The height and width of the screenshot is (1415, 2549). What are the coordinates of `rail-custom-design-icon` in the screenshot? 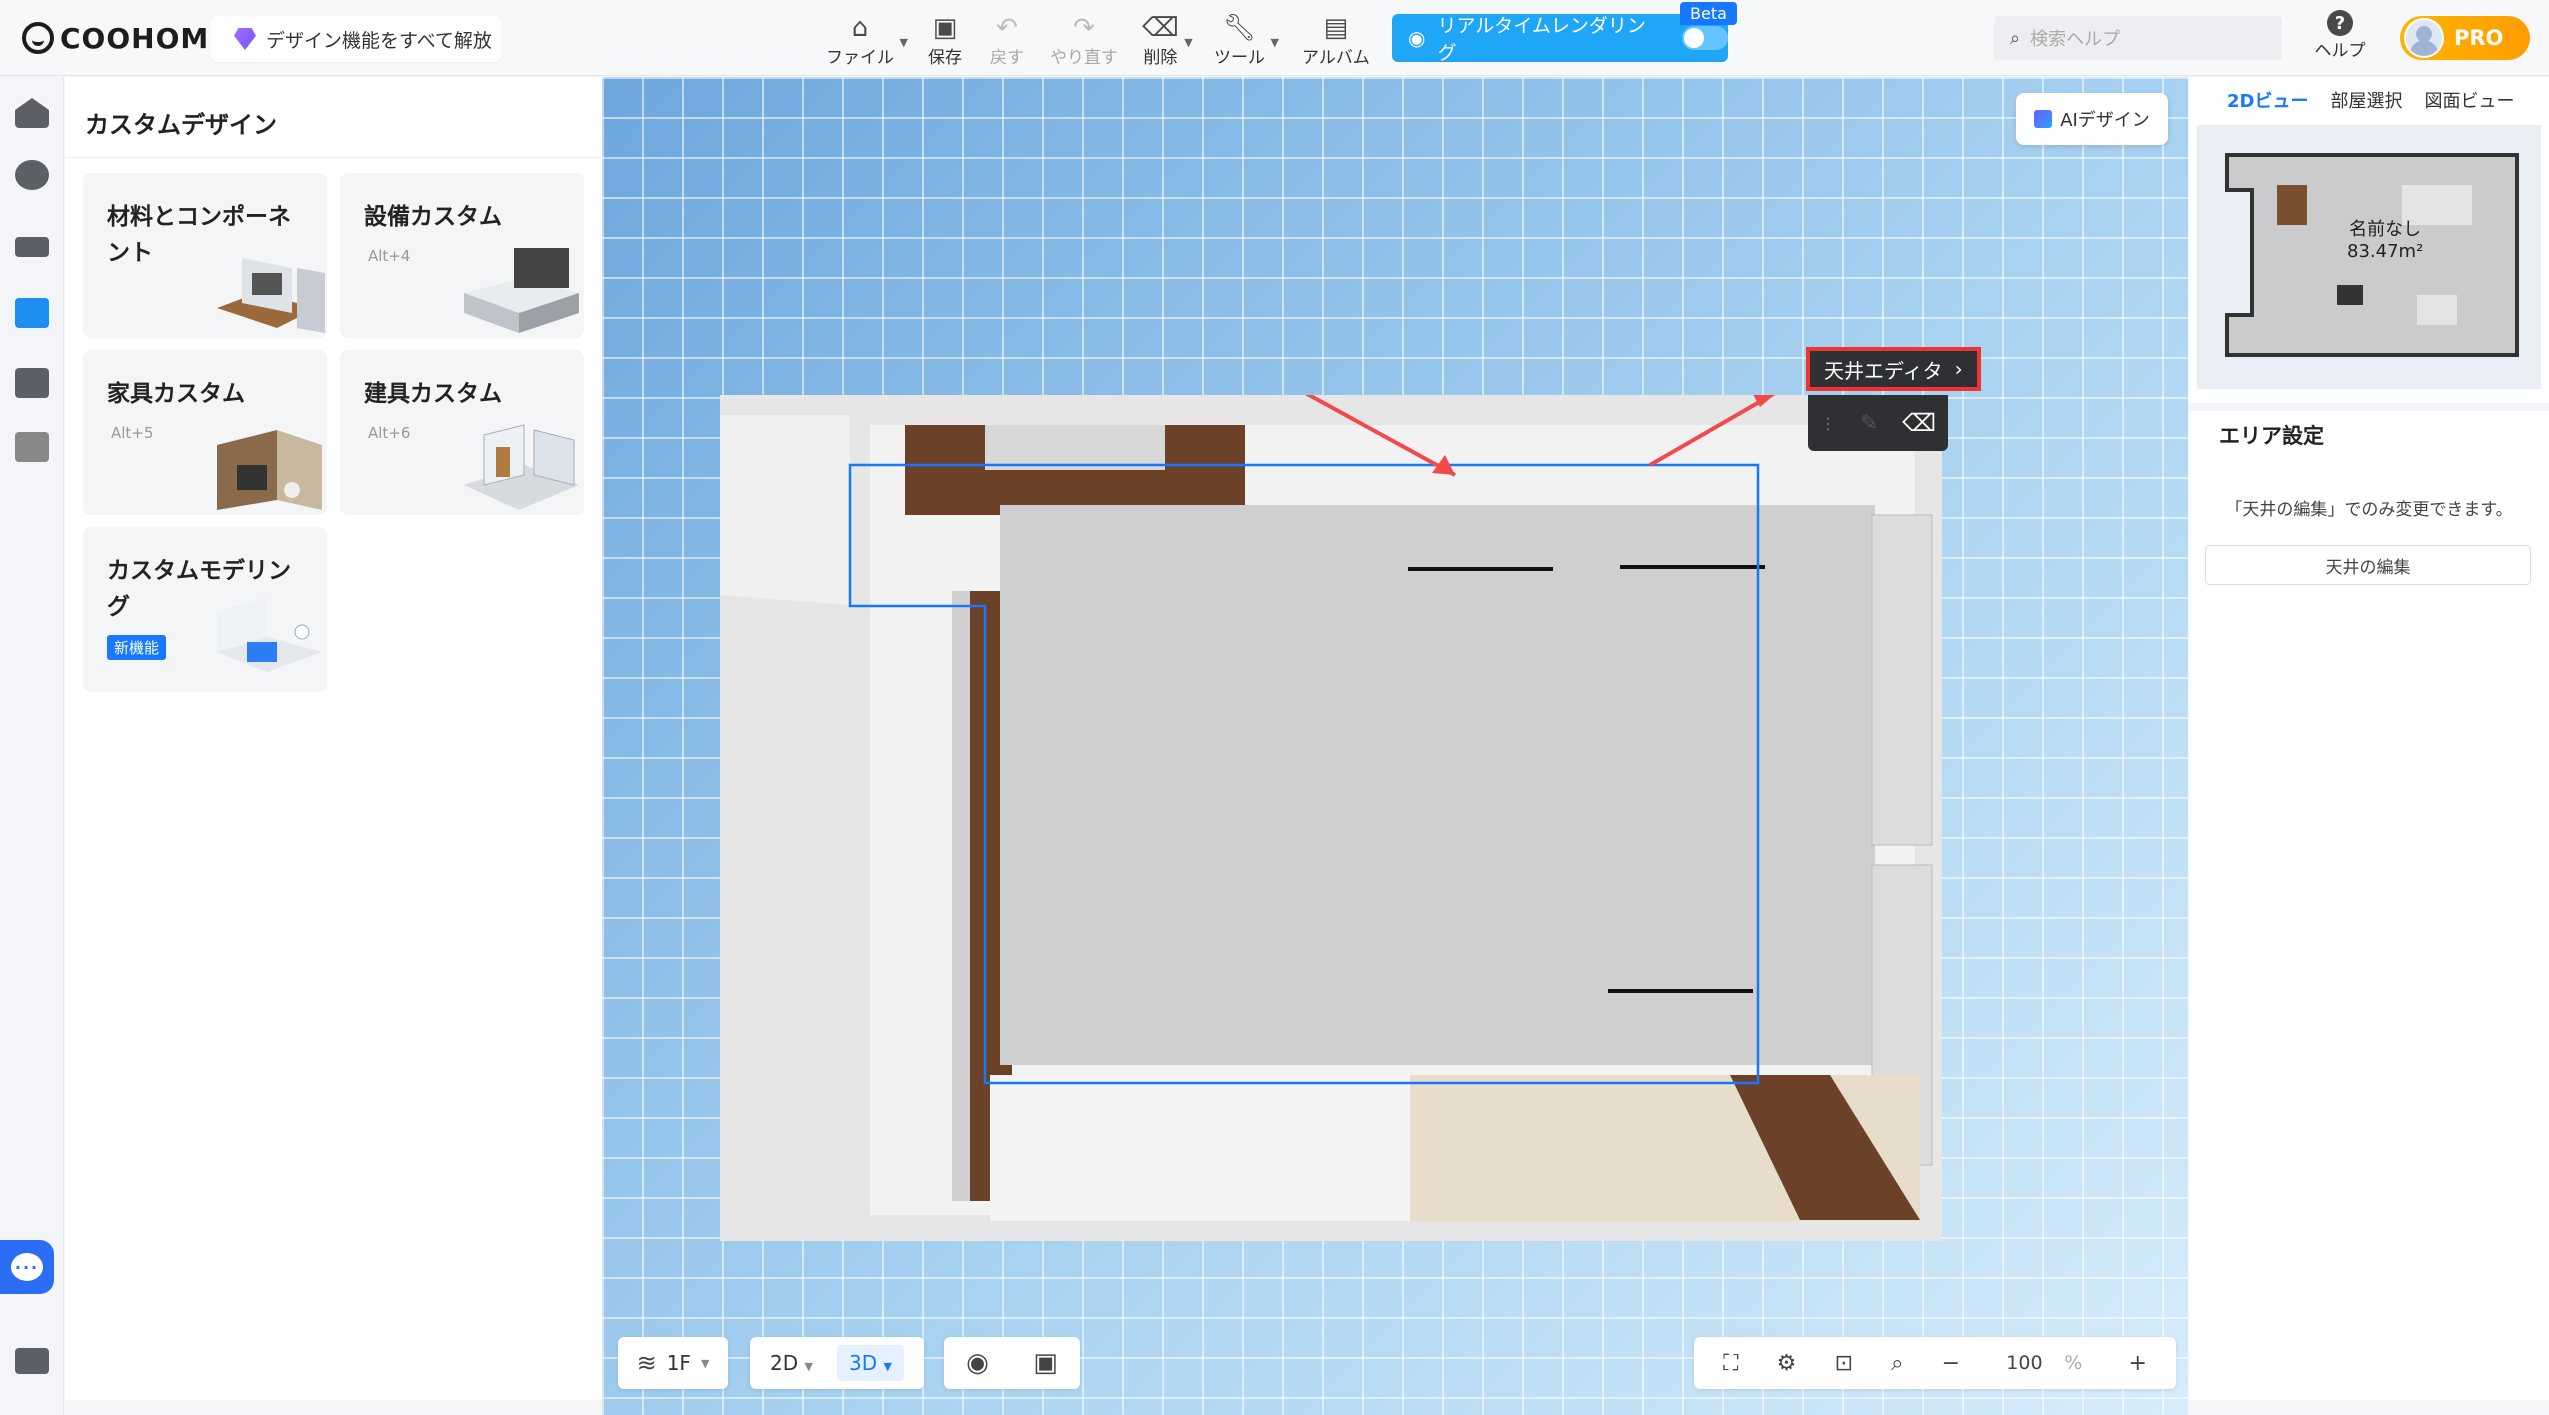 It's located at (32, 313).